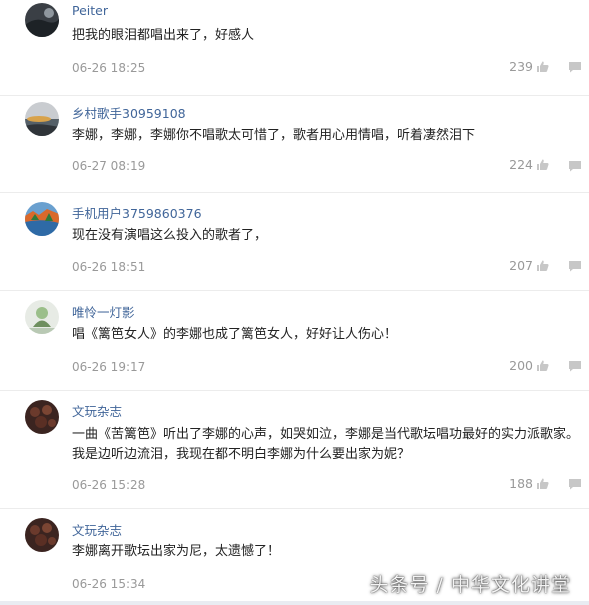 The image size is (589, 605). What do you see at coordinates (109, 267) in the screenshot?
I see `comment-time: 06-26 18:51` at bounding box center [109, 267].